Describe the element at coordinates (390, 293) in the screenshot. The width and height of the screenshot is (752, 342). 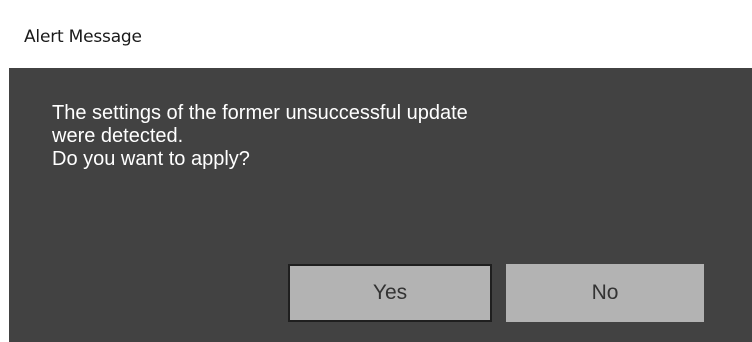
I see `yes-button: Yes` at that location.